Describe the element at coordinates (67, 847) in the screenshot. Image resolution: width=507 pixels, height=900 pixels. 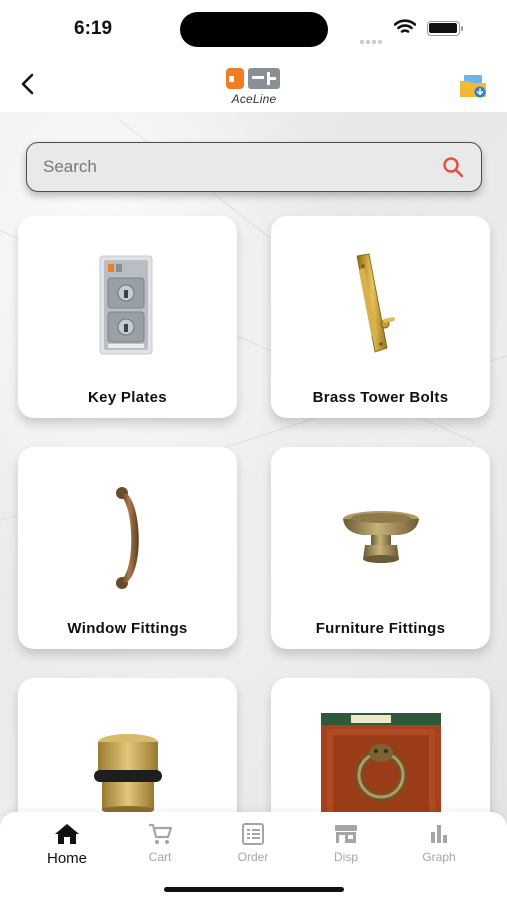
I see `nav-item-home: Home` at that location.